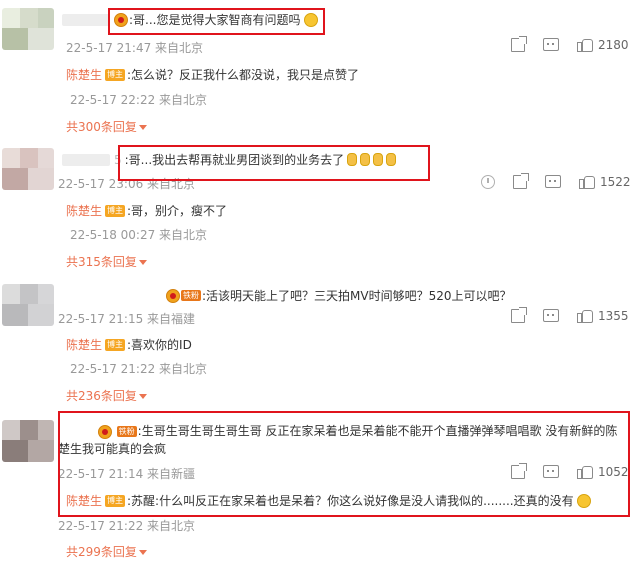 This screenshot has height=562, width=640. Describe the element at coordinates (106, 126) in the screenshot. I see `more-replies-link: 共300条回复` at that location.